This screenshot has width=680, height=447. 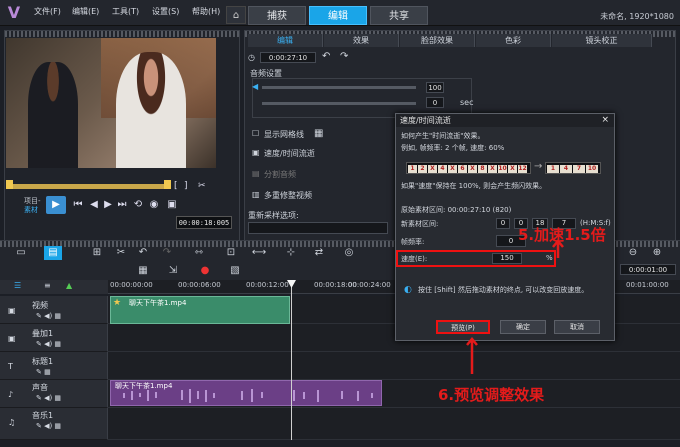 I want to click on import-icon: ⇲, so click(x=173, y=271).